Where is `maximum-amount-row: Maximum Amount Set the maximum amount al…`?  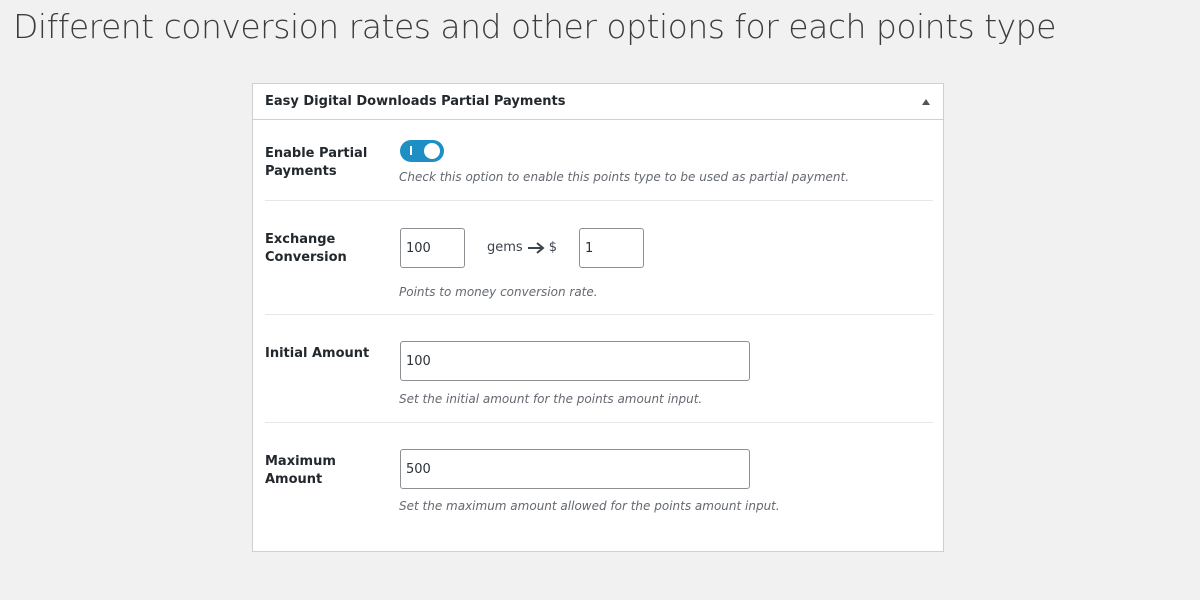 maximum-amount-row: Maximum Amount Set the maximum amount al… is located at coordinates (599, 487).